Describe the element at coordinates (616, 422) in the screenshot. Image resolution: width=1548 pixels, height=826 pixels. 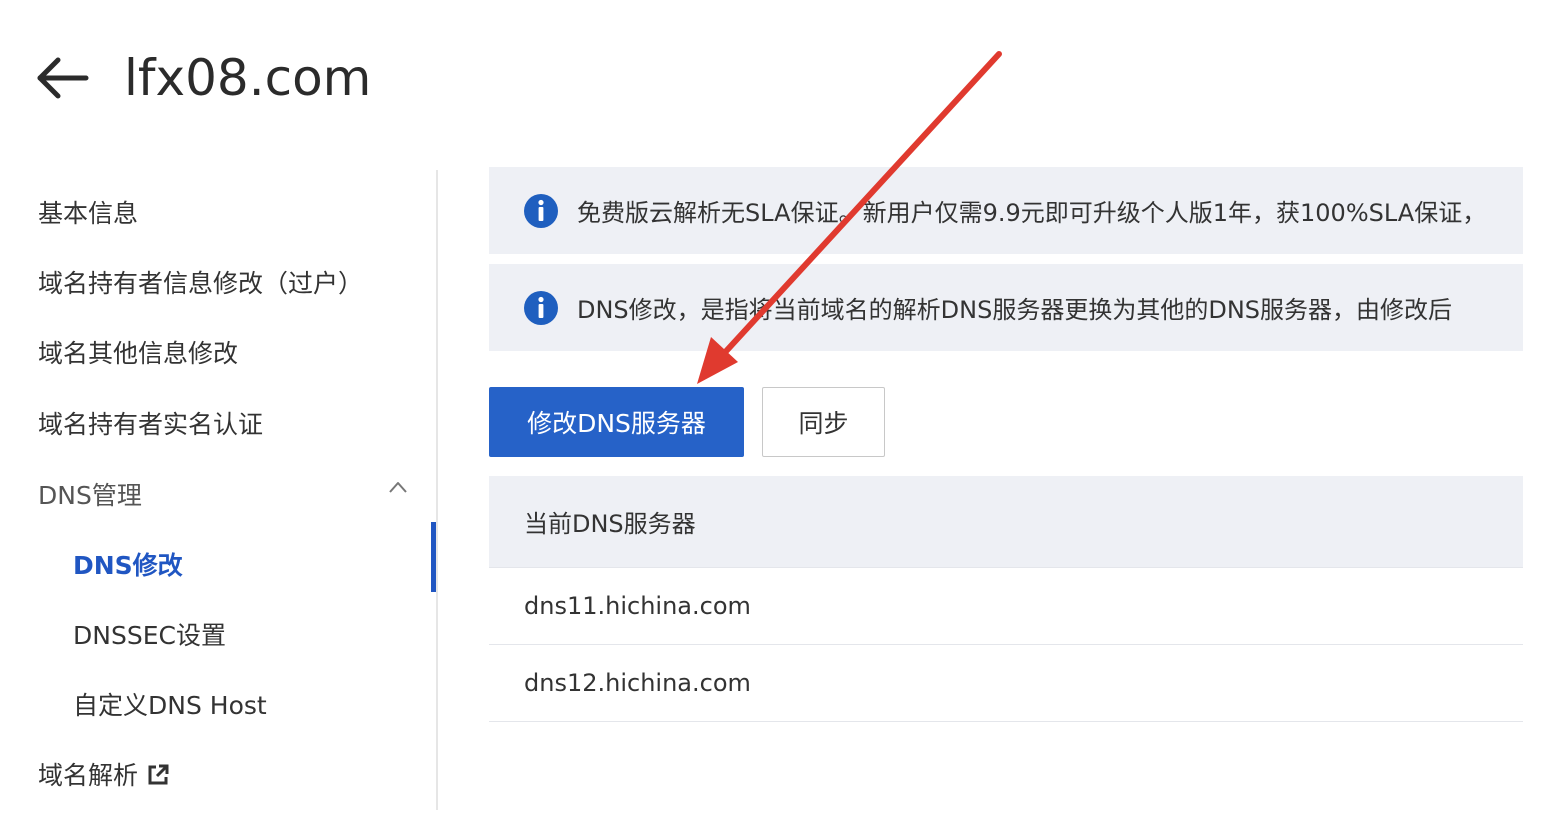
I see `modify-dns-server-button: 修改DNS服务器` at that location.